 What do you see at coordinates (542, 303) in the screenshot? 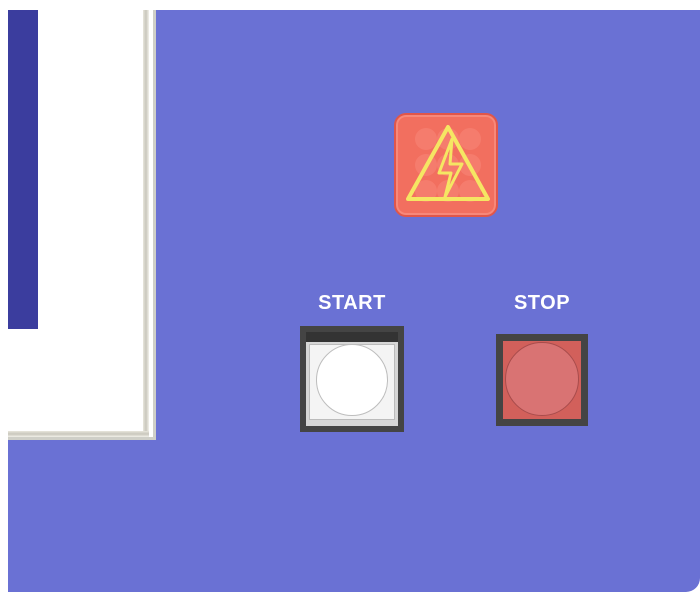
I see `stop-label: STOP` at bounding box center [542, 303].